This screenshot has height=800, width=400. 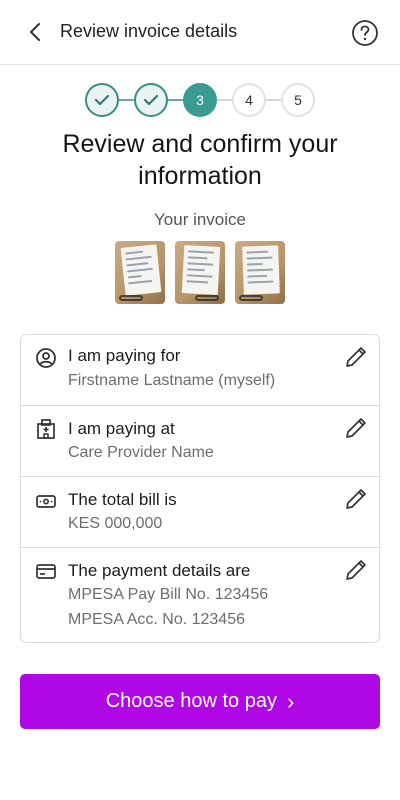 I want to click on detail-row-total-bill: The total bill is KES 000,000, so click(x=200, y=512).